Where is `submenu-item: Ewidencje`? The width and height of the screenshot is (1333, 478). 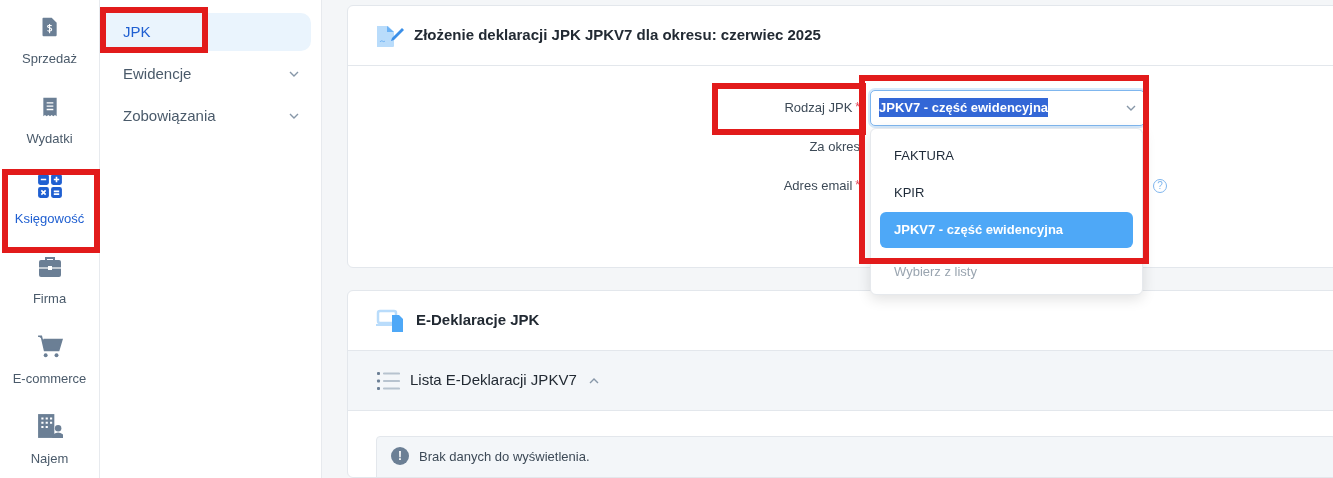 submenu-item: Ewidencje is located at coordinates (205, 74).